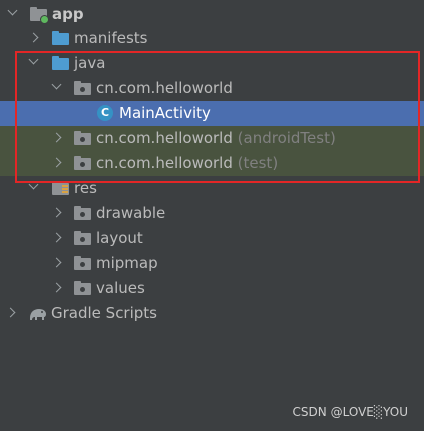 This screenshot has height=431, width=424. What do you see at coordinates (119, 238) in the screenshot?
I see `tree-node-label: layout` at bounding box center [119, 238].